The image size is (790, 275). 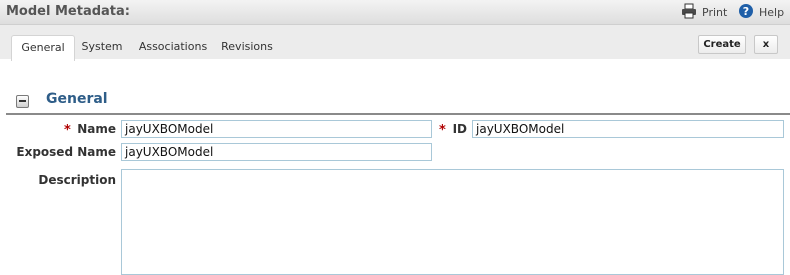 What do you see at coordinates (628, 129) in the screenshot?
I see `id-field: jayUXBOModel` at bounding box center [628, 129].